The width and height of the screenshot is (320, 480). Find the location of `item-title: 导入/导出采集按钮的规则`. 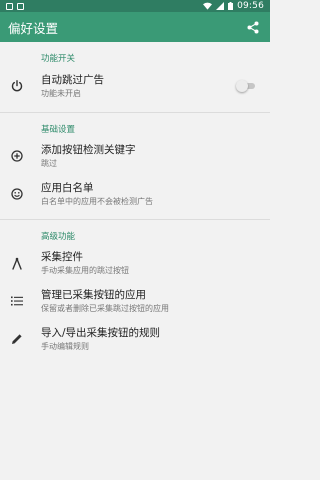

item-title: 导入/导出采集按钮的规则 is located at coordinates (101, 332).